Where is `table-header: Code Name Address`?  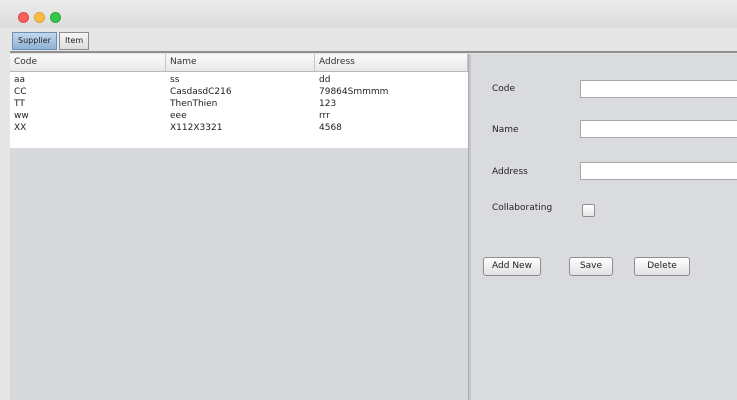
table-header: Code Name Address is located at coordinates (239, 63).